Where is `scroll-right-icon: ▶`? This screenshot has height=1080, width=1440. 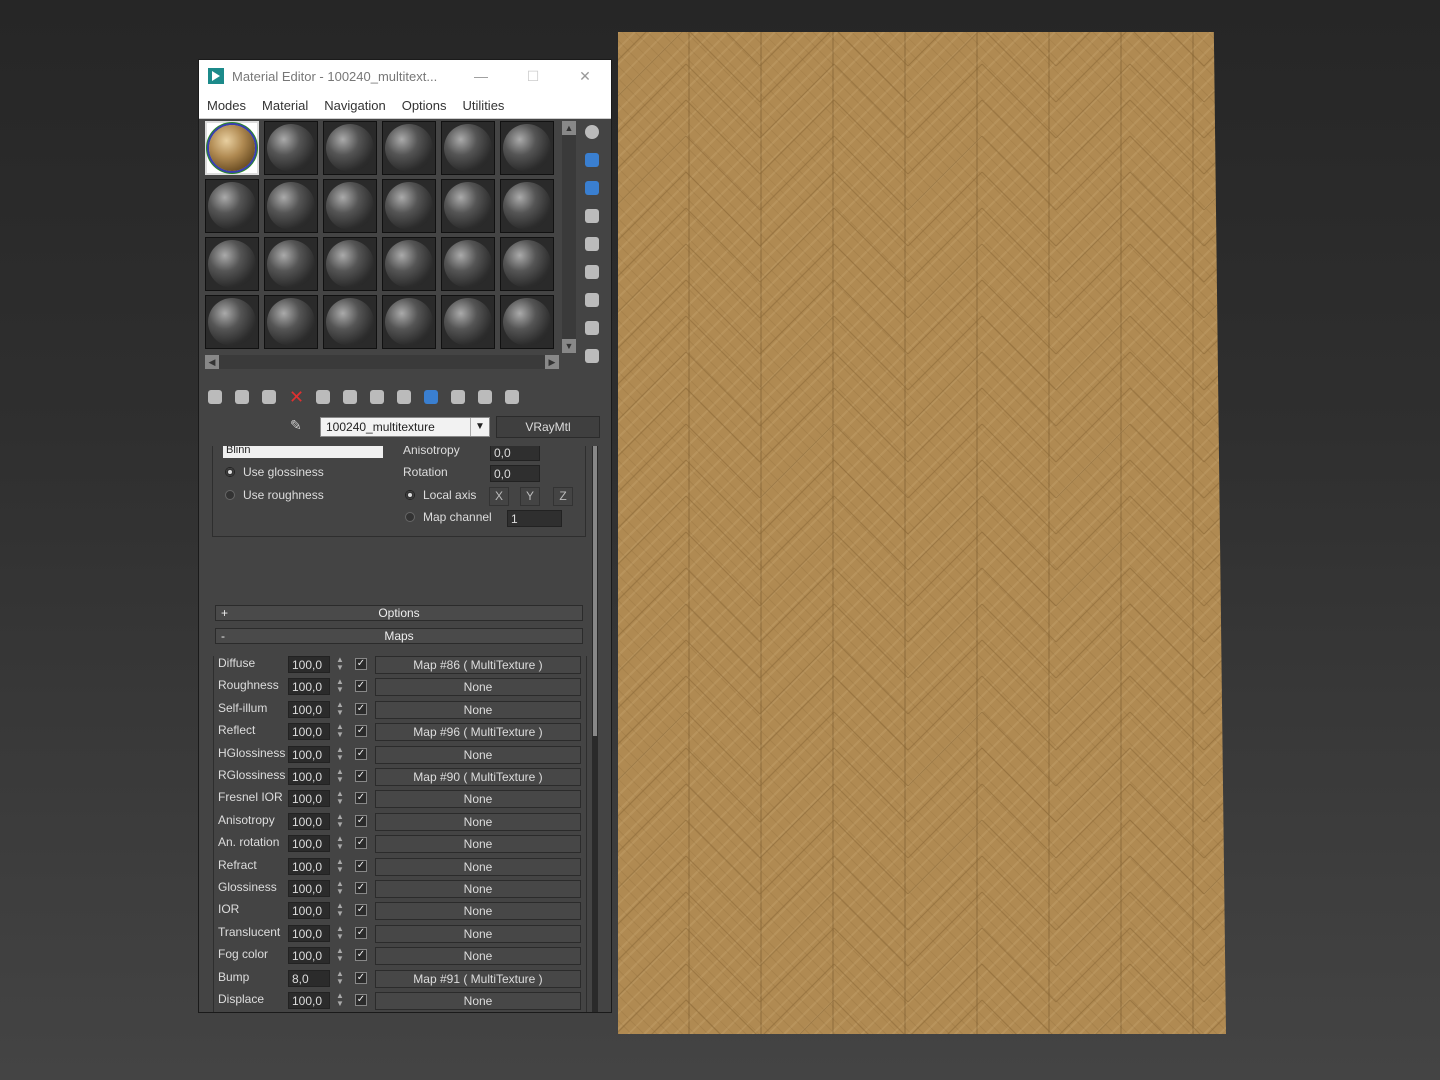 scroll-right-icon: ▶ is located at coordinates (552, 362).